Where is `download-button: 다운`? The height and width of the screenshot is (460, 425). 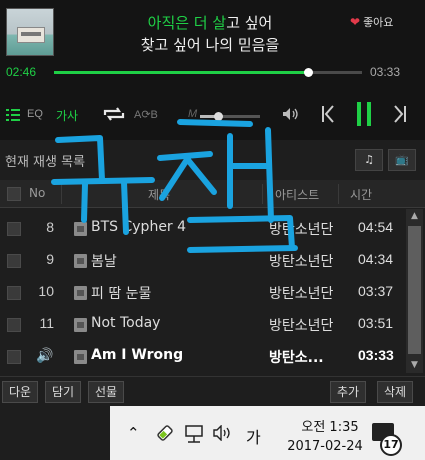
download-button: 다운 is located at coordinates (20, 392).